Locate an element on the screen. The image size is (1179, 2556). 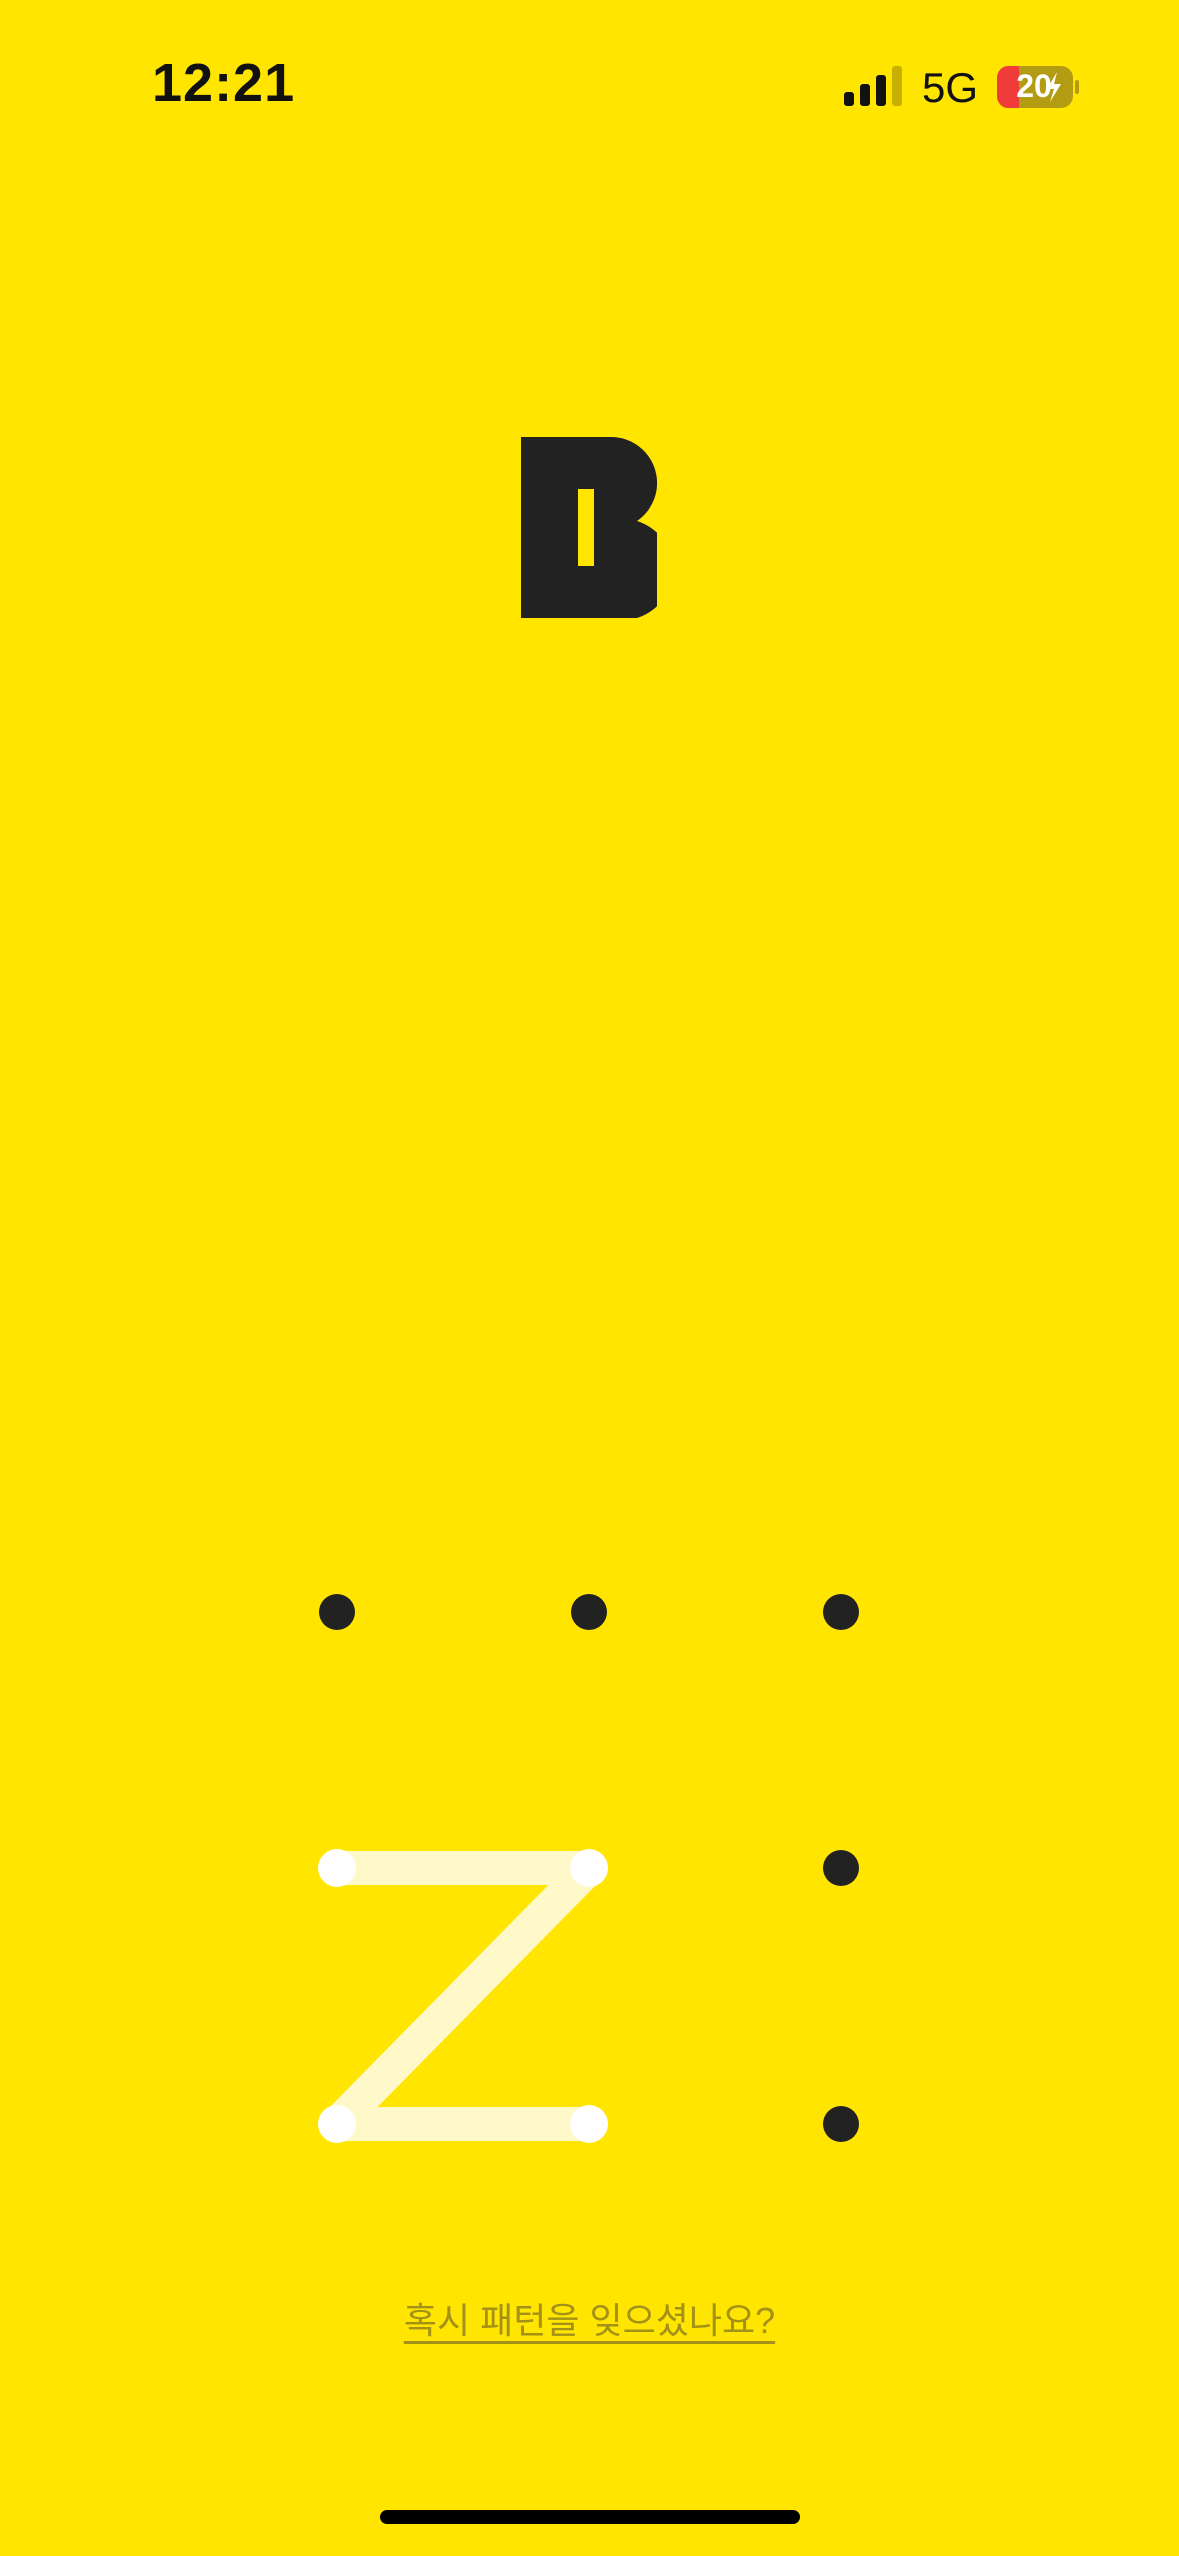
forgot-pattern-link: 혹시 패턴을 잊으셨나요? is located at coordinates (589, 2318).